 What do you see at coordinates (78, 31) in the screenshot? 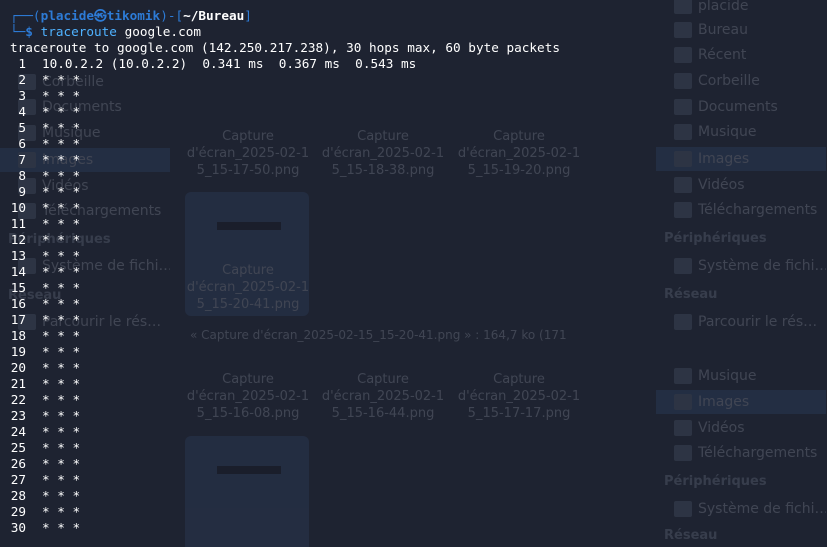
I see `command-name: traceroute` at bounding box center [78, 31].